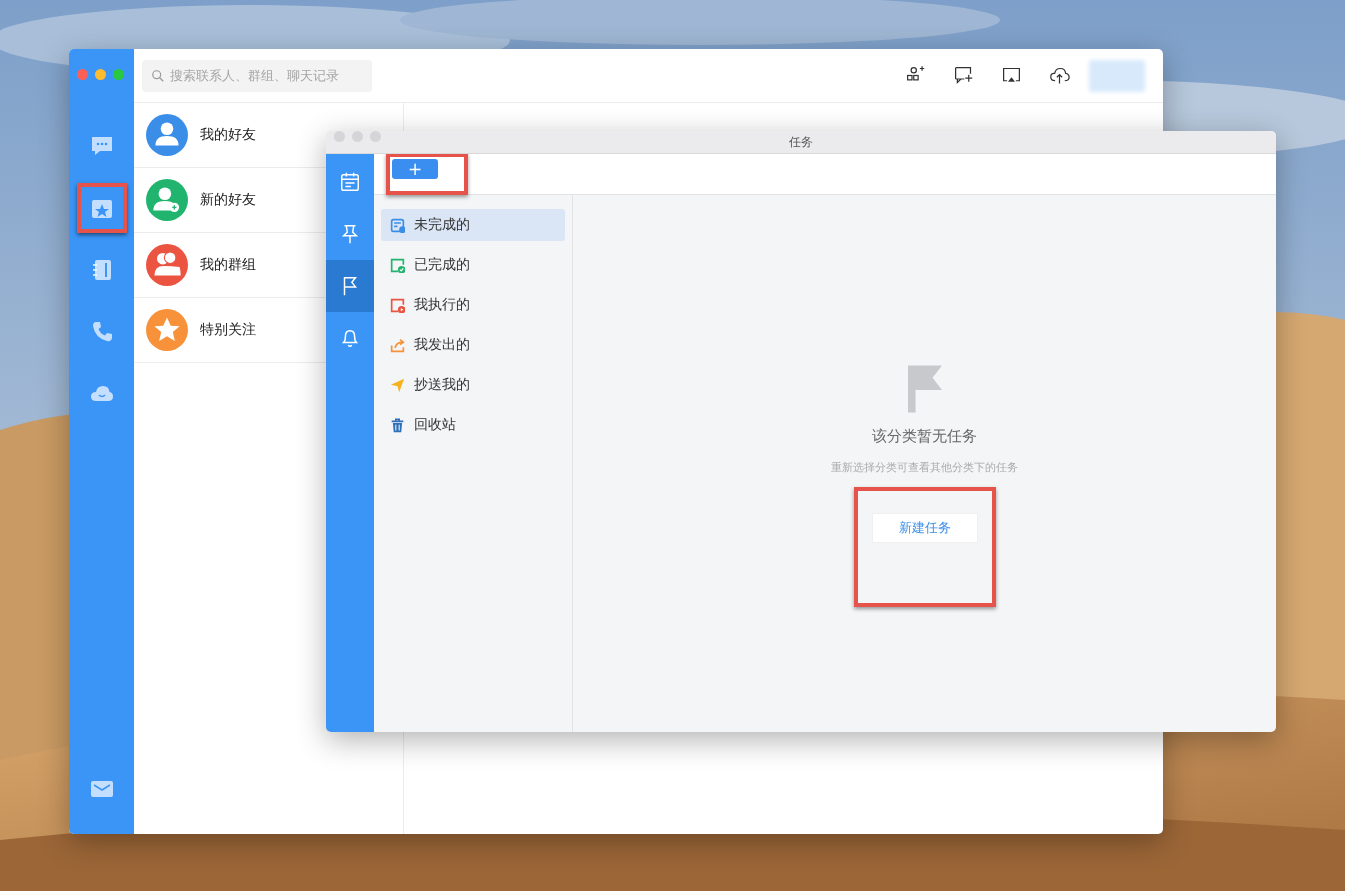  I want to click on flag-icon, so click(924, 389).